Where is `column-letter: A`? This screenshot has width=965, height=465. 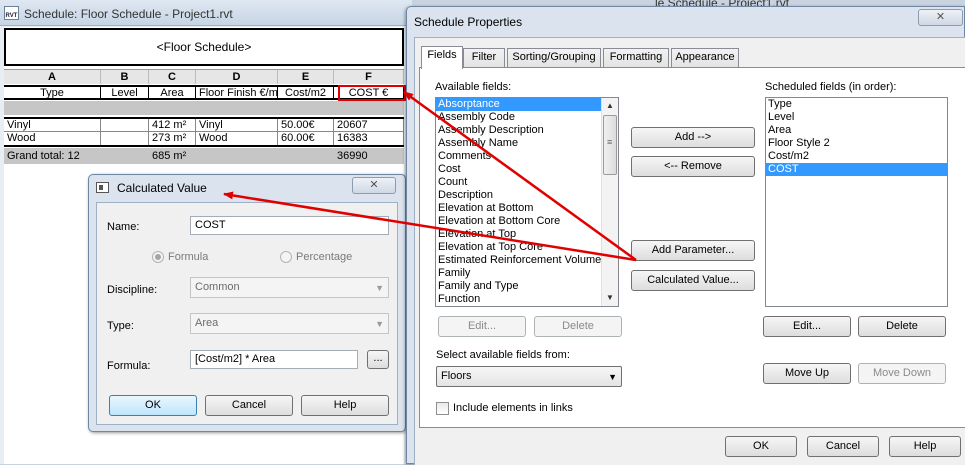
column-letter: A is located at coordinates (52, 77).